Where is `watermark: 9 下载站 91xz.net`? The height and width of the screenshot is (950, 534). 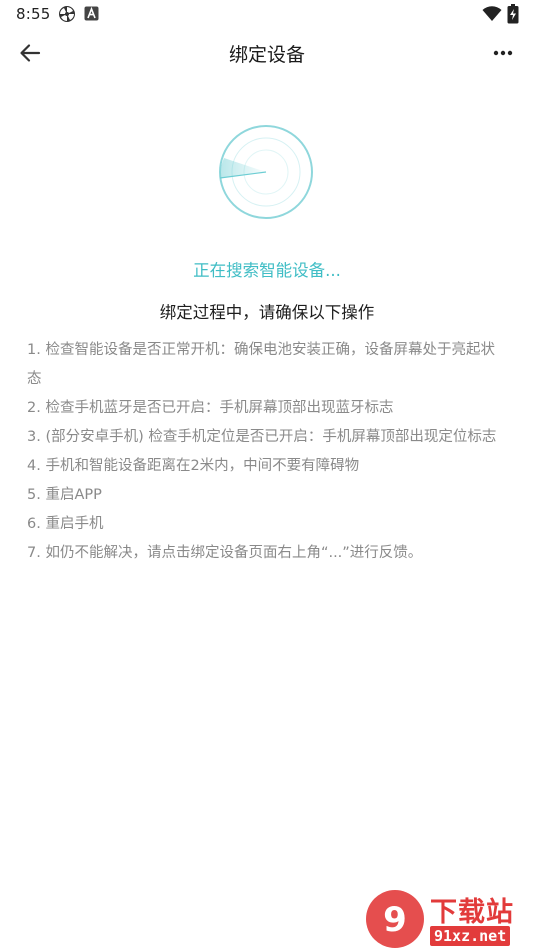
watermark: 9 下载站 91xz.net is located at coordinates (449, 919).